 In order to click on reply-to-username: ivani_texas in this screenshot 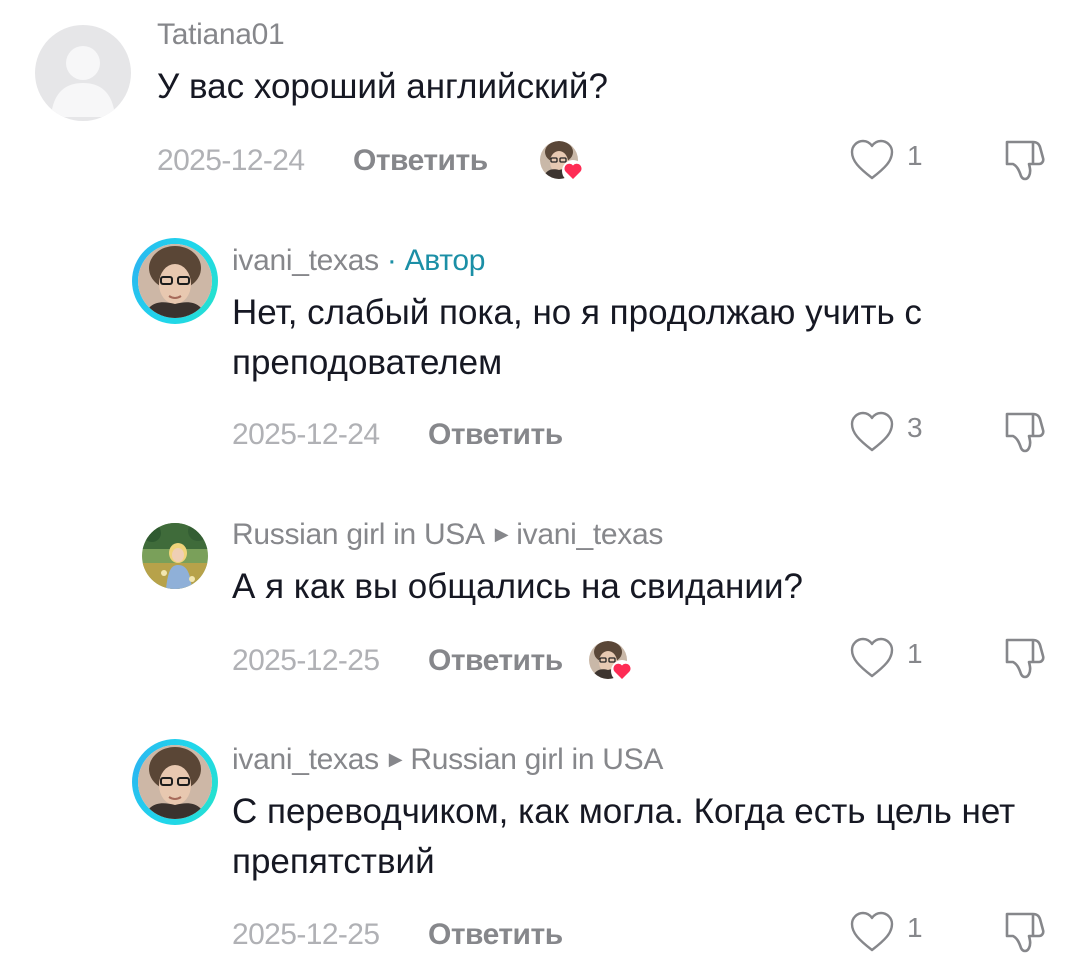, I will do `click(589, 534)`.